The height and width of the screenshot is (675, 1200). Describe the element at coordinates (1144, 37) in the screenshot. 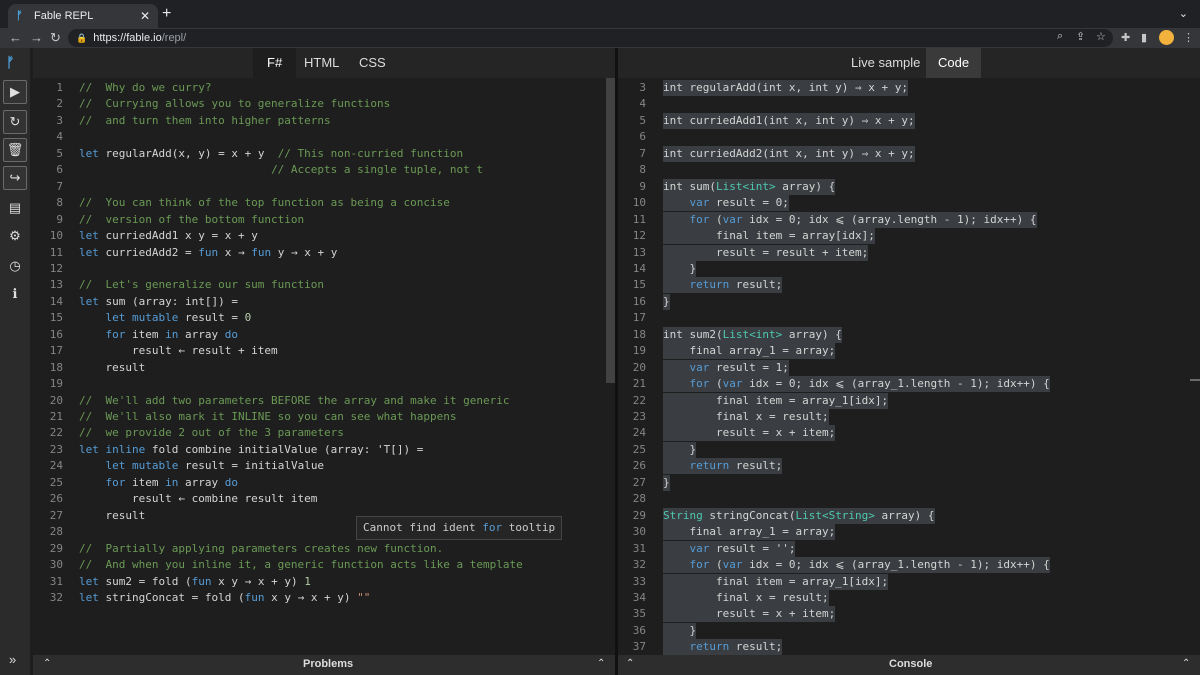

I see `side-panel-icon: ▮` at that location.